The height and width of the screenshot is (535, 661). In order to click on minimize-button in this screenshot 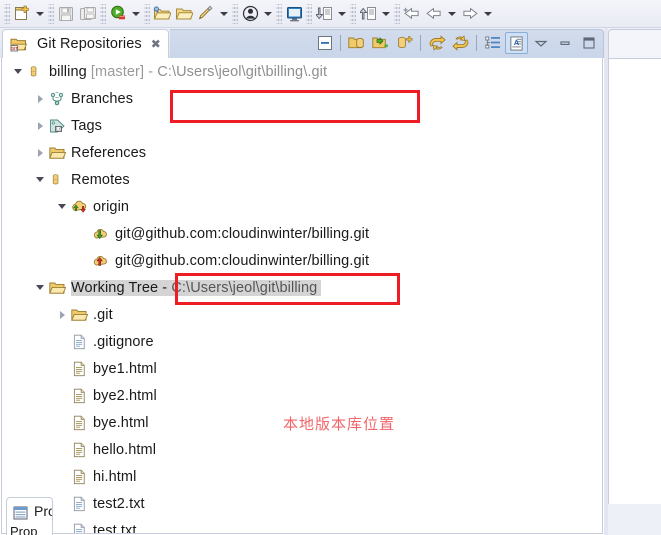, I will do `click(564, 43)`.